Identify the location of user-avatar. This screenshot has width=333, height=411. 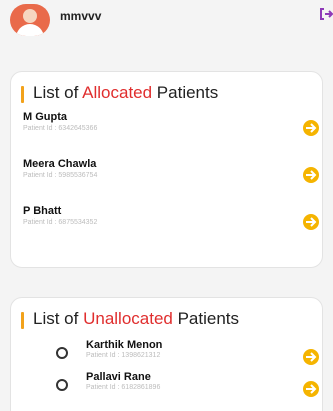
(30, 20).